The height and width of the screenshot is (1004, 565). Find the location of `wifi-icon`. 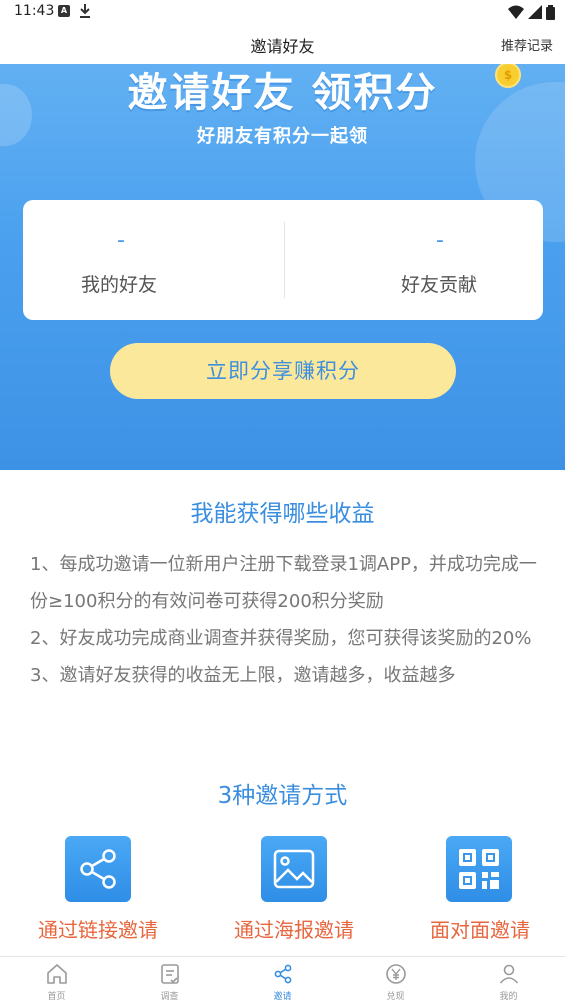

wifi-icon is located at coordinates (516, 12).